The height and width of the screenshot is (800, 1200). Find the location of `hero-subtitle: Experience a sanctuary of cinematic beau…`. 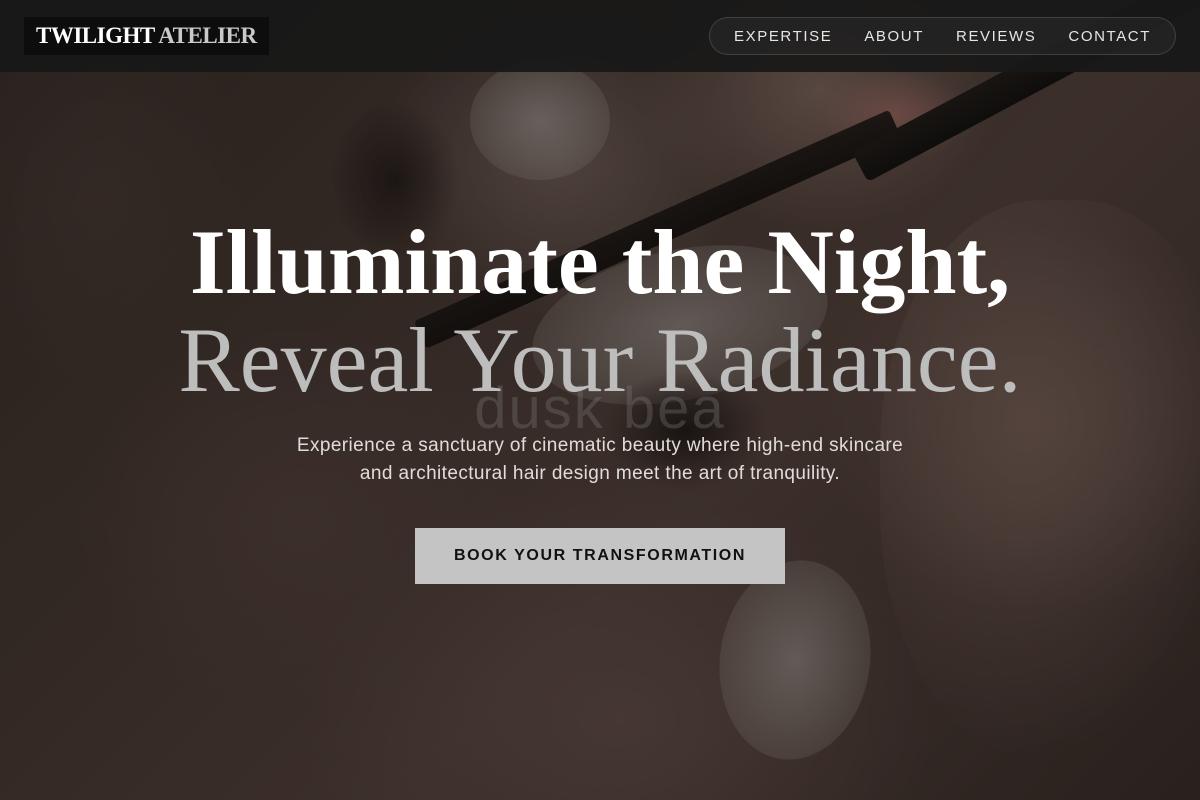

hero-subtitle: Experience a sanctuary of cinematic beau… is located at coordinates (600, 459).